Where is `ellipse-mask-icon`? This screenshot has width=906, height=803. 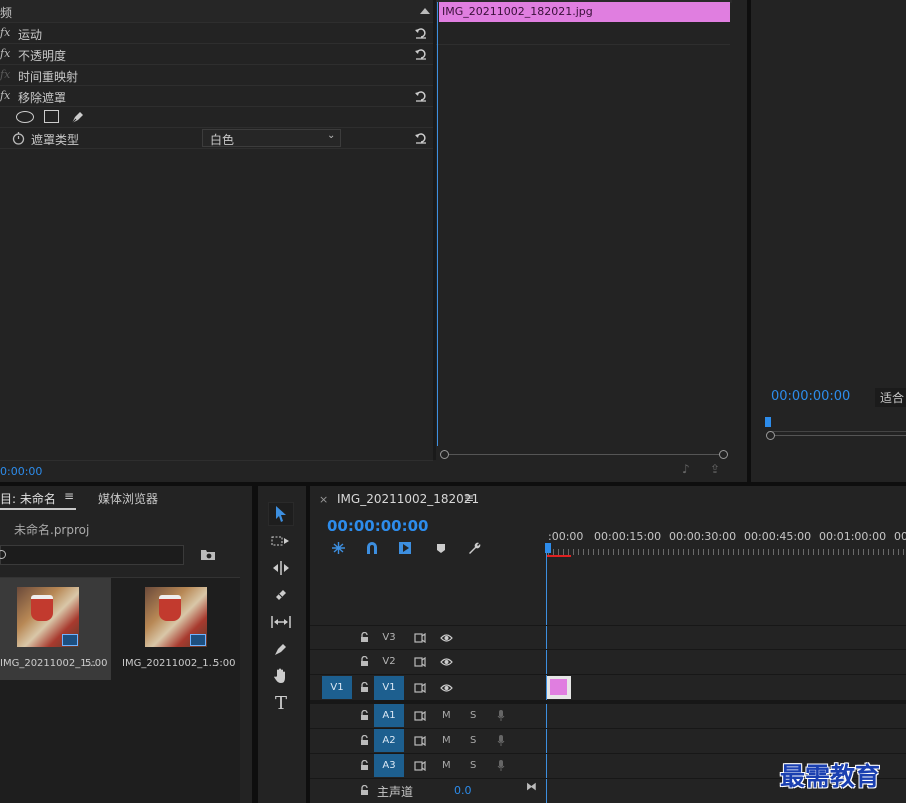
ellipse-mask-icon is located at coordinates (25, 117).